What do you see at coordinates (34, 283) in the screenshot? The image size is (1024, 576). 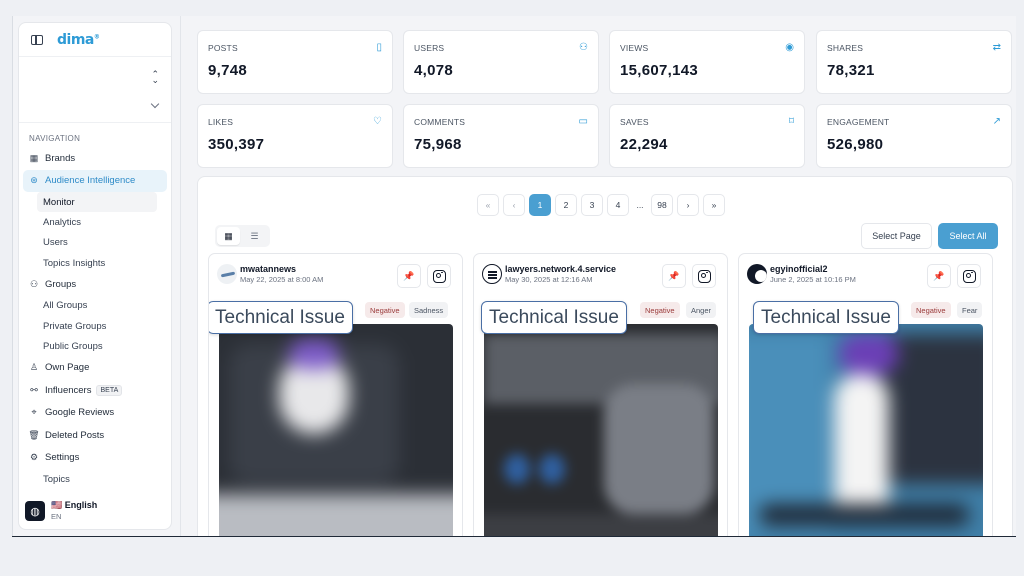 I see `groups-icon: ⚇` at bounding box center [34, 283].